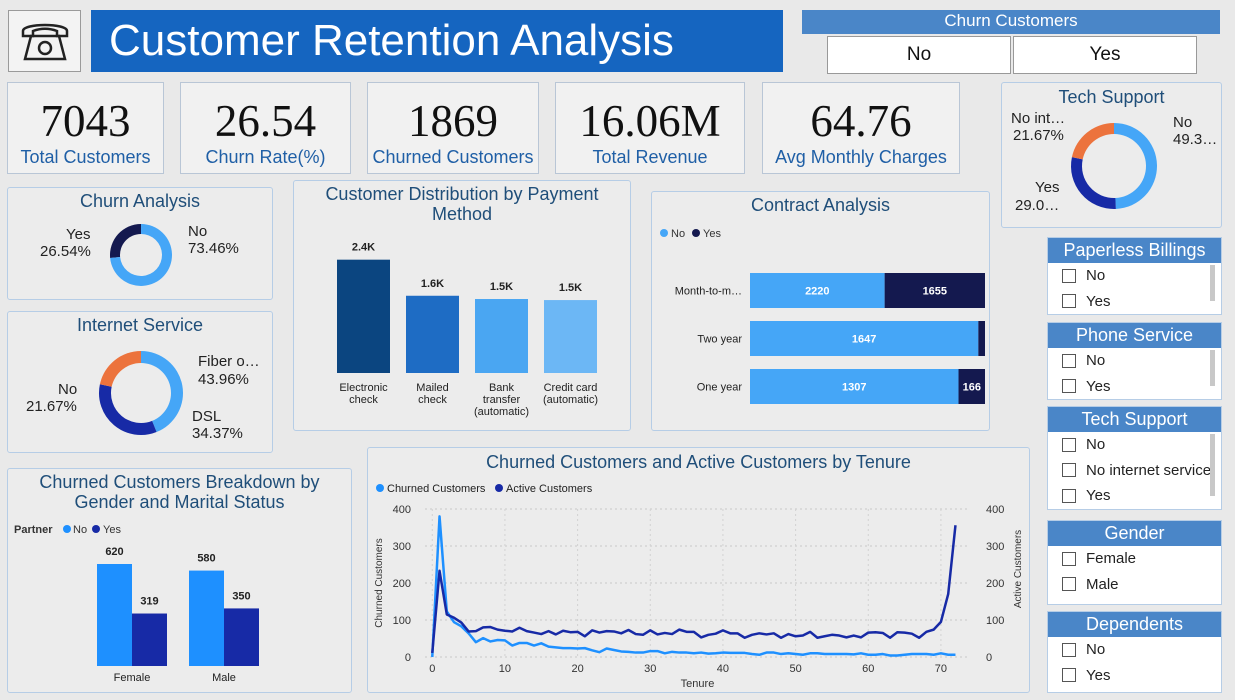 The image size is (1235, 700). What do you see at coordinates (51, 406) in the screenshot?
I see `internet-no-value: 21.67%` at bounding box center [51, 406].